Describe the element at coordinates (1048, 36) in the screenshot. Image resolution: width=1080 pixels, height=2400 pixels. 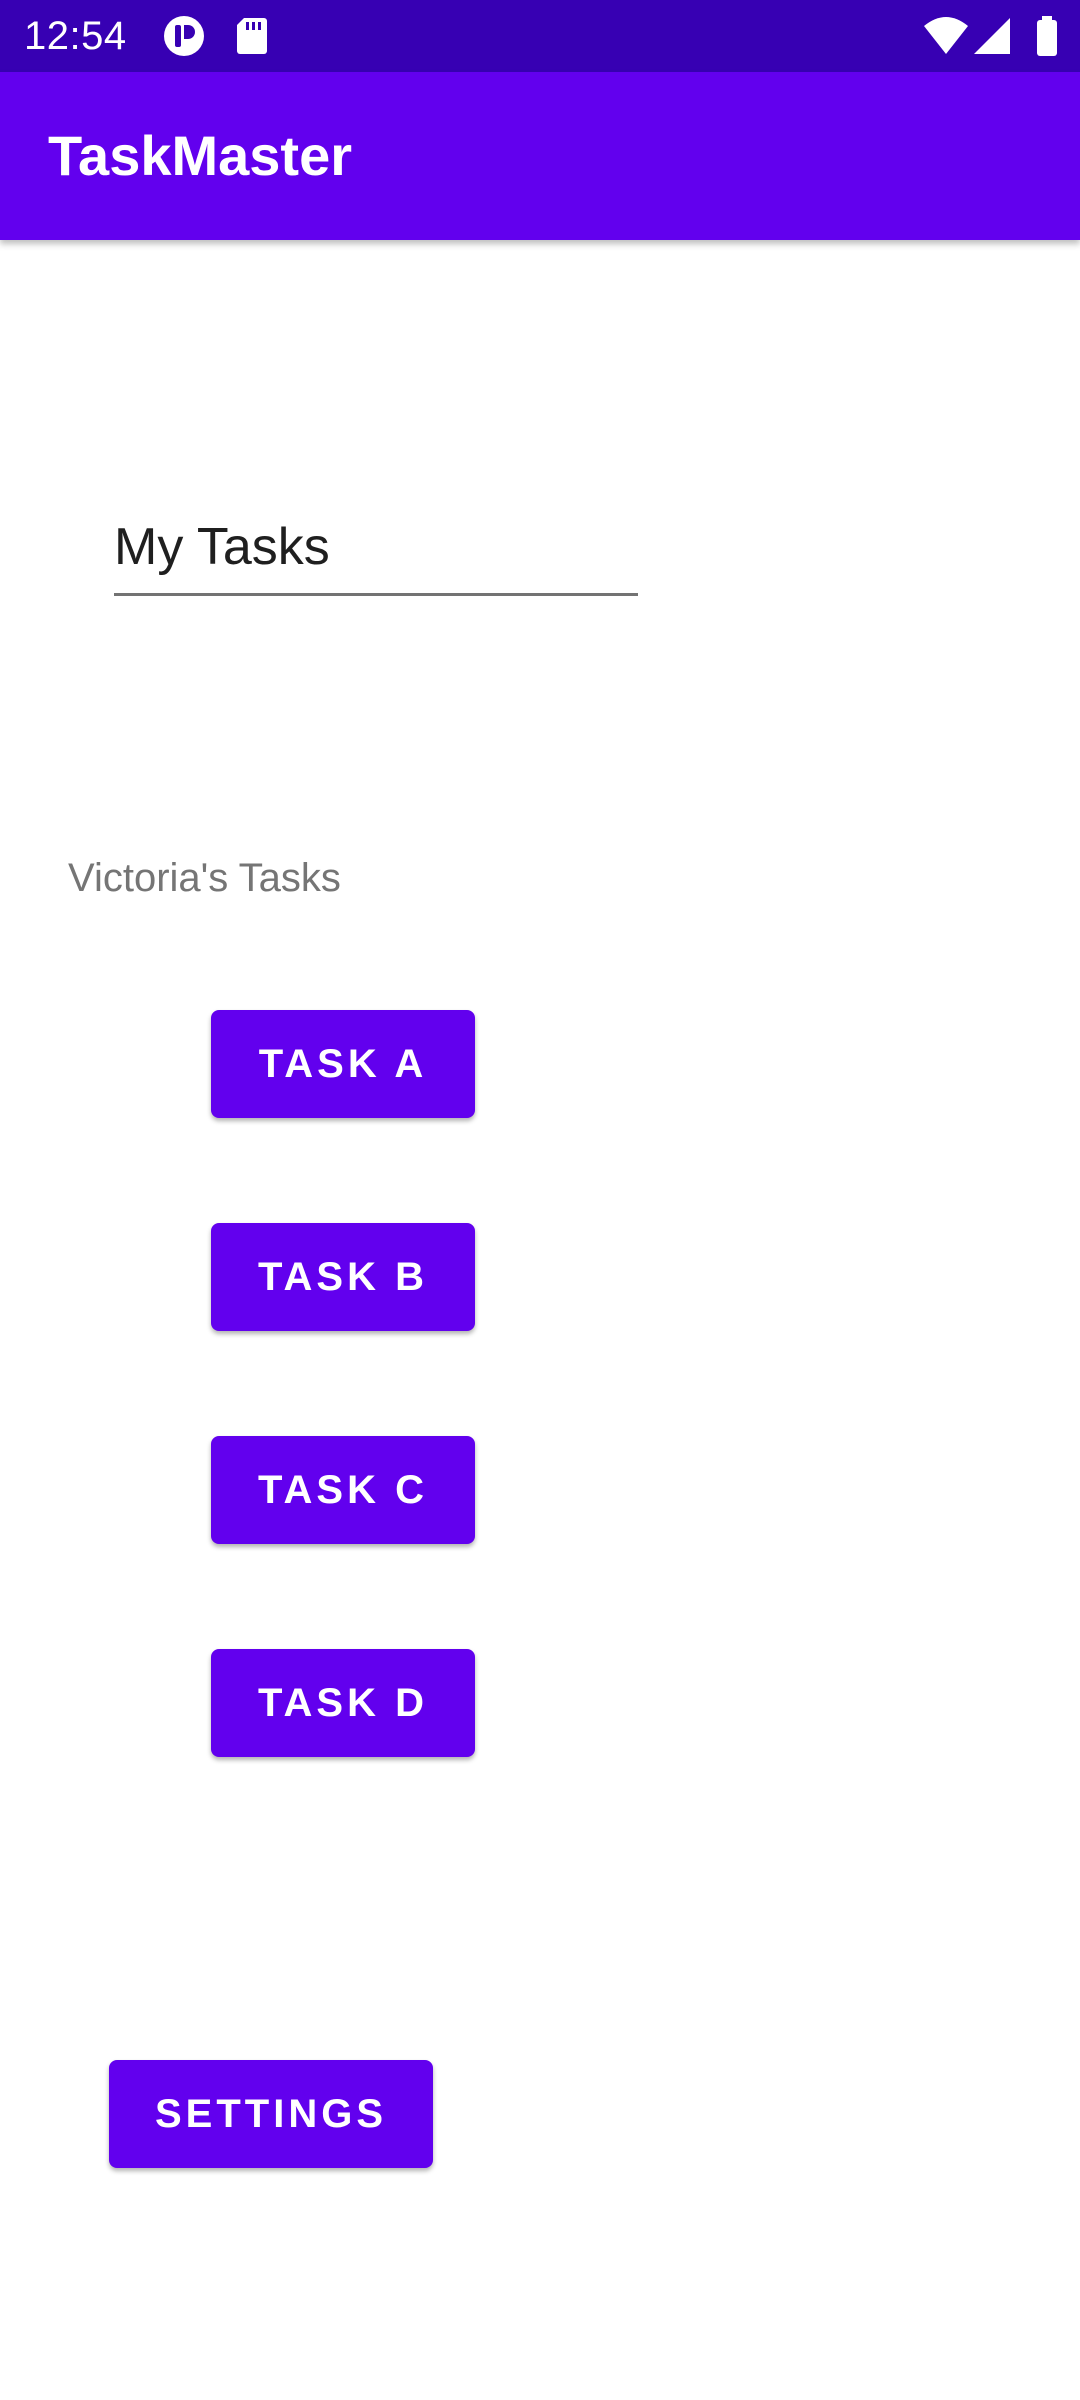
I see `battery-icon` at that location.